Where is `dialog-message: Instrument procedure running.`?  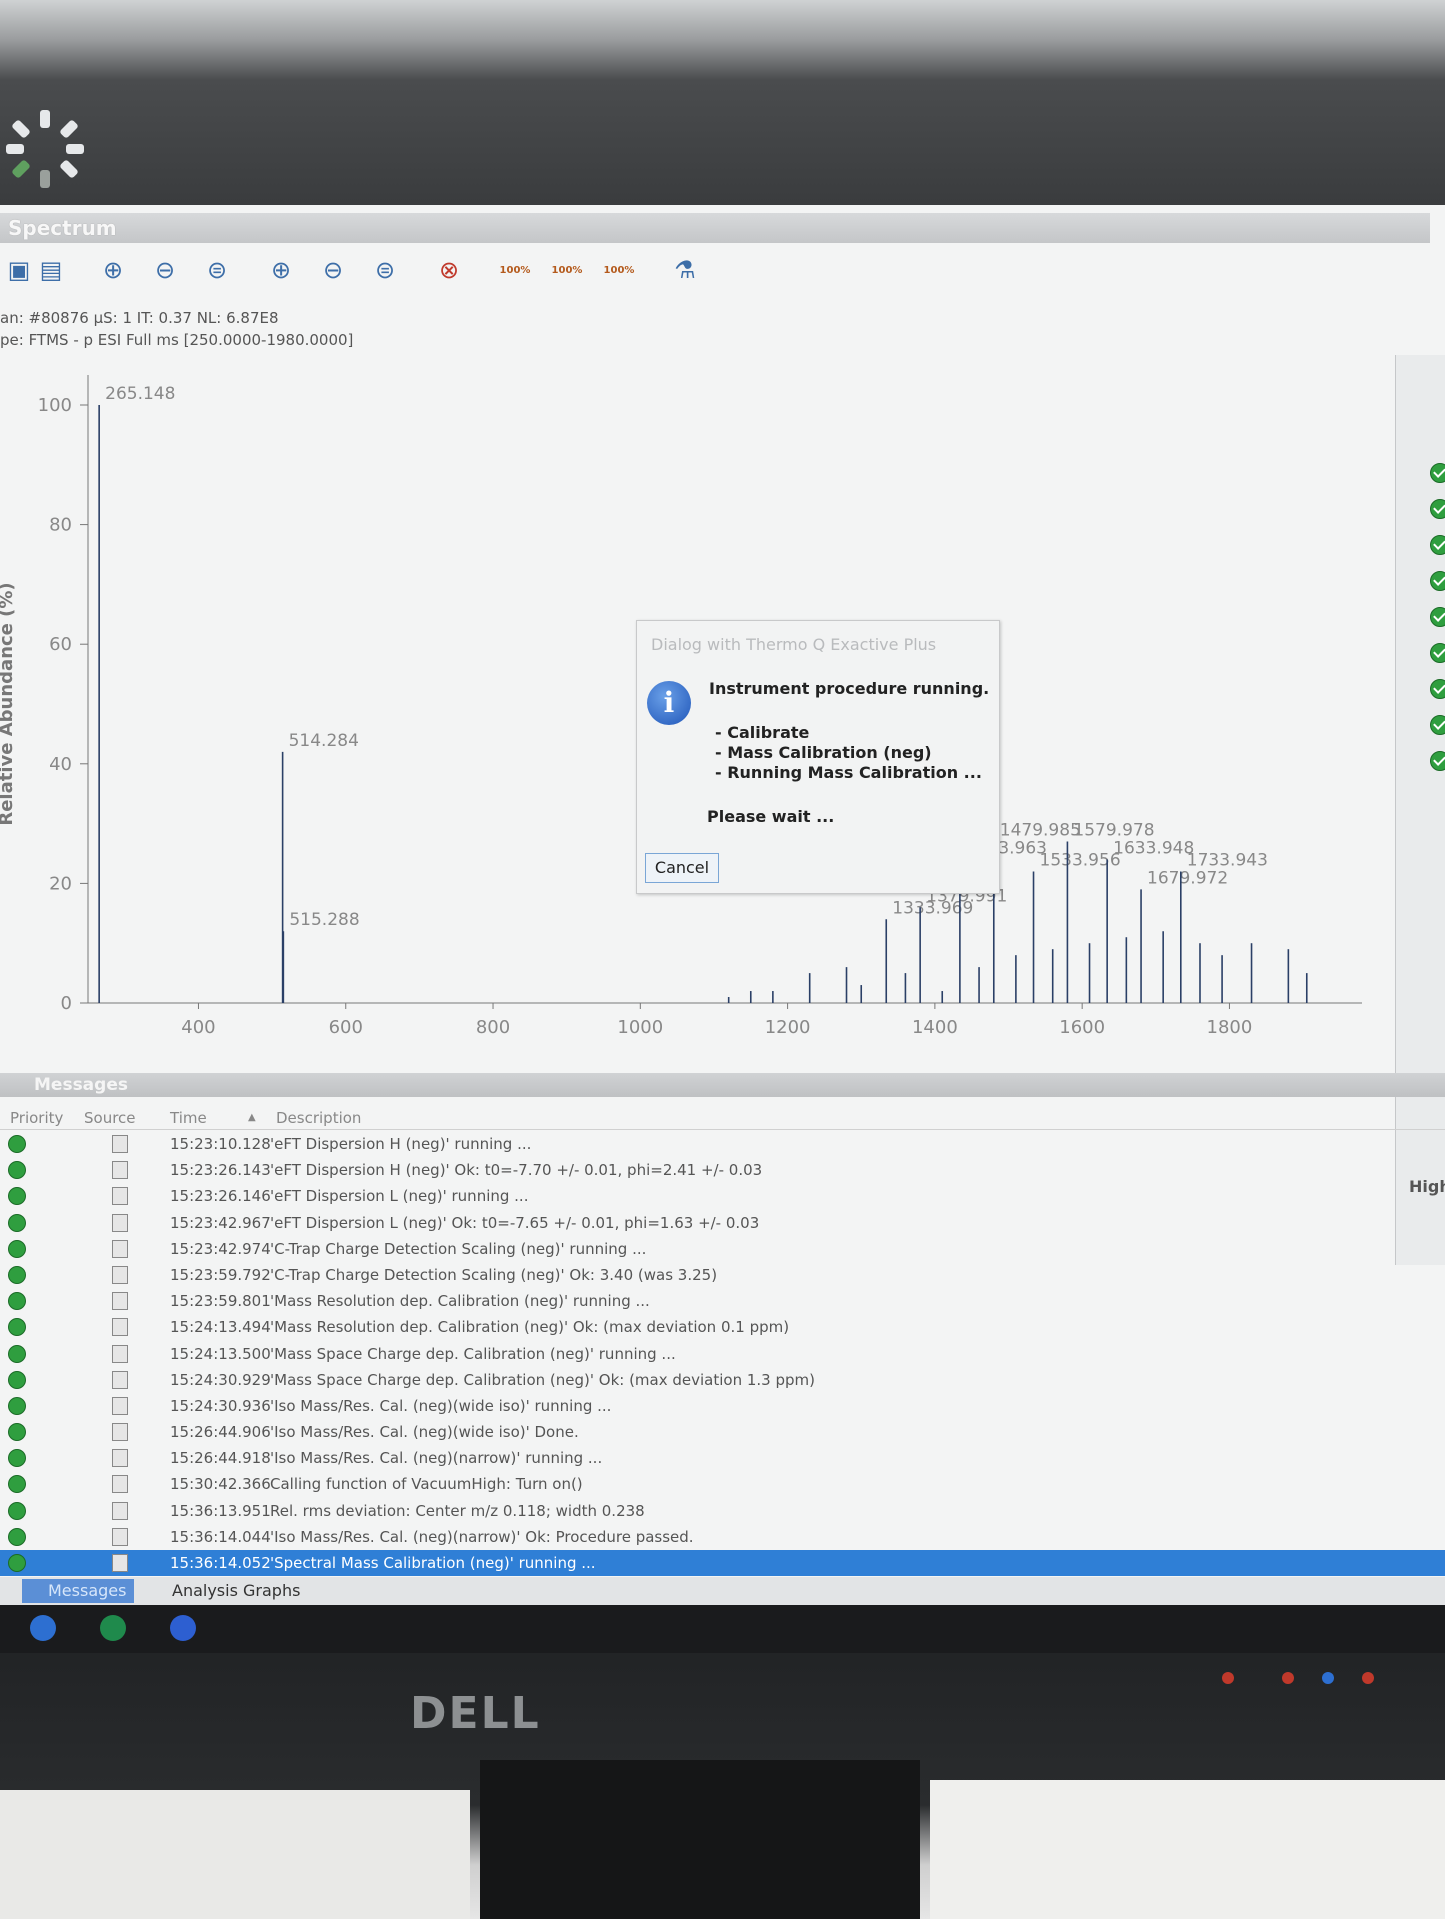
dialog-message: Instrument procedure running. is located at coordinates (849, 688).